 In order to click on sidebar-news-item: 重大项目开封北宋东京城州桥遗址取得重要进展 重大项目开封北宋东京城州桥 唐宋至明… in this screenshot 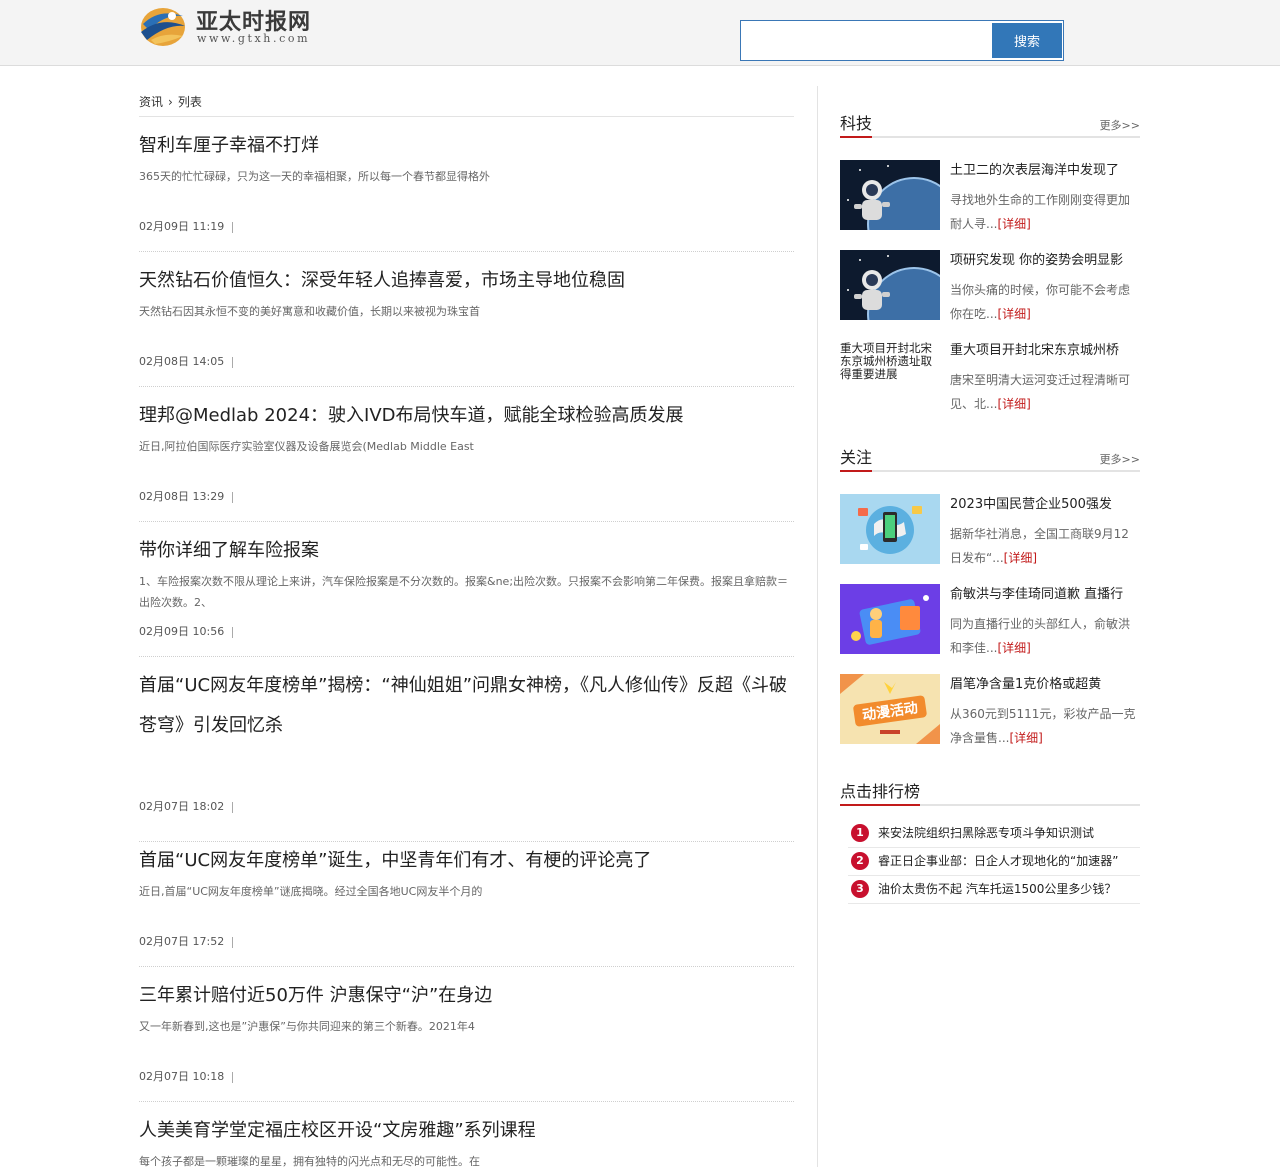, I will do `click(990, 376)`.